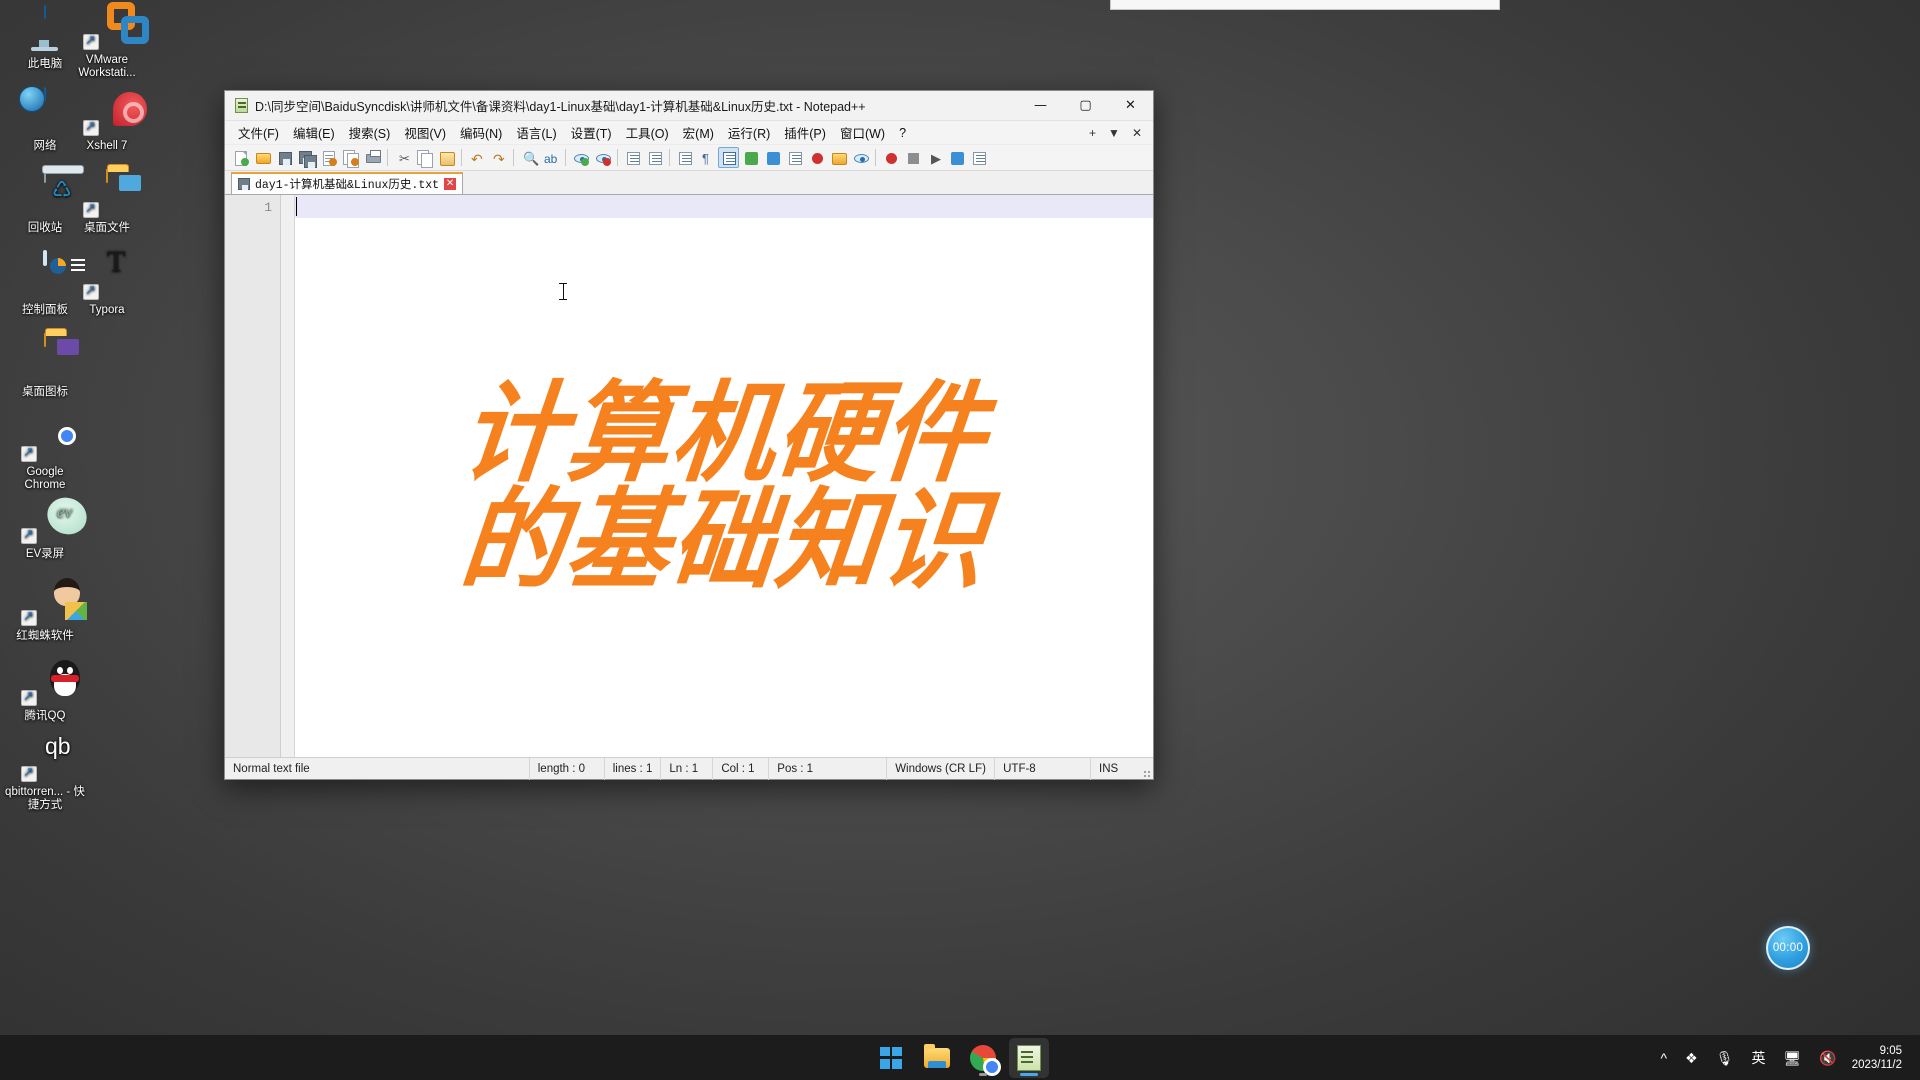  I want to click on screen-recorder-timer-widget: 00:00, so click(1788, 948).